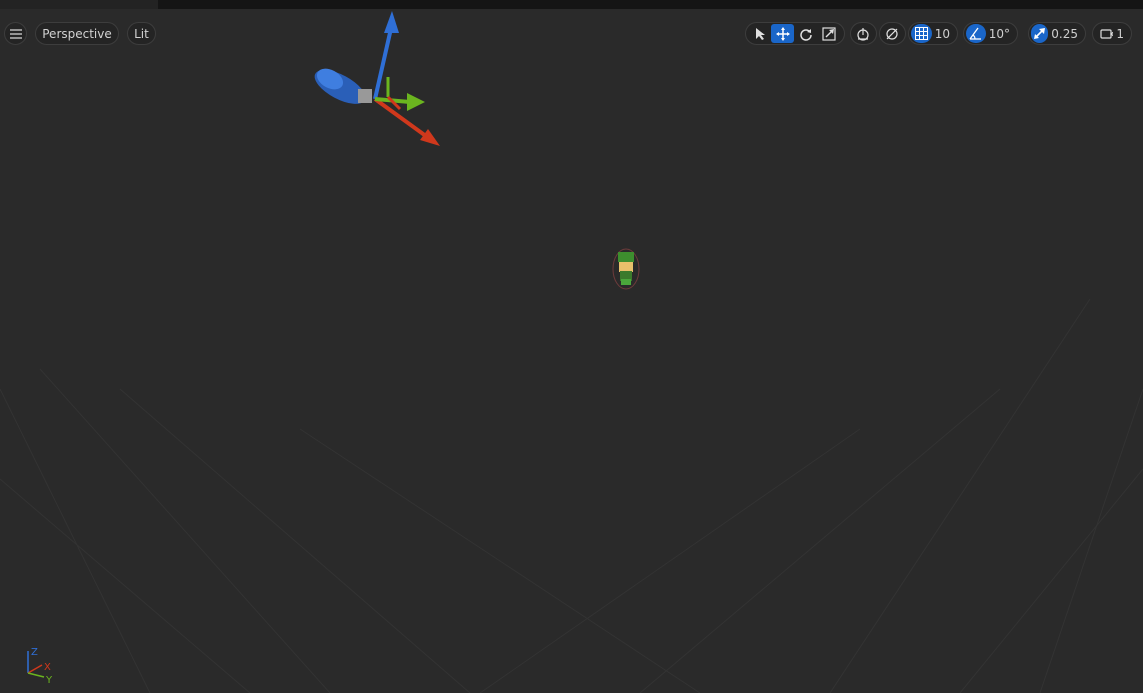 This screenshot has width=1143, height=693. I want to click on rotation-snap-value: 10°, so click(1000, 34).